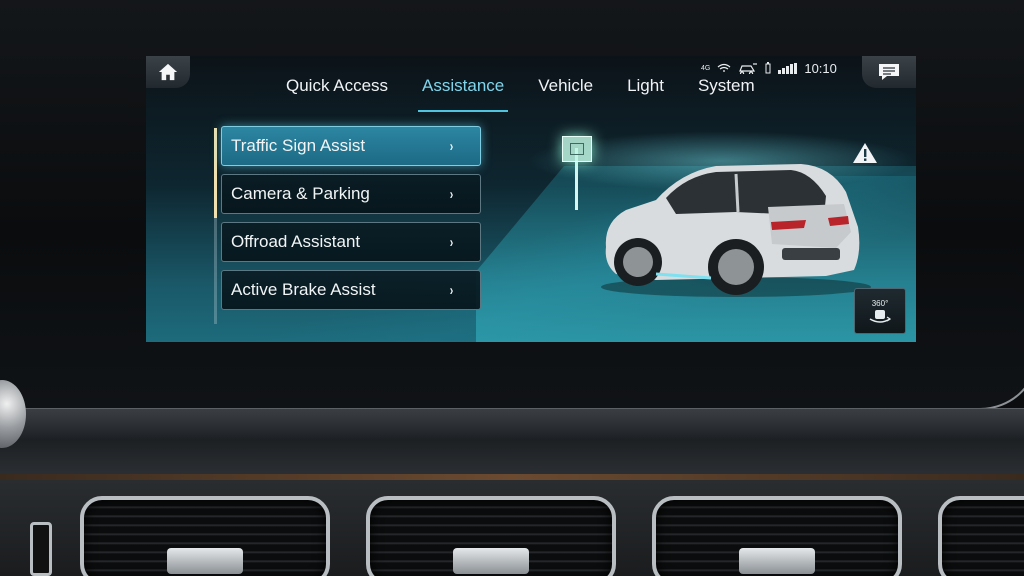 The height and width of the screenshot is (576, 1024). Describe the element at coordinates (337, 90) in the screenshot. I see `tab-quick-access: Quick Access` at that location.